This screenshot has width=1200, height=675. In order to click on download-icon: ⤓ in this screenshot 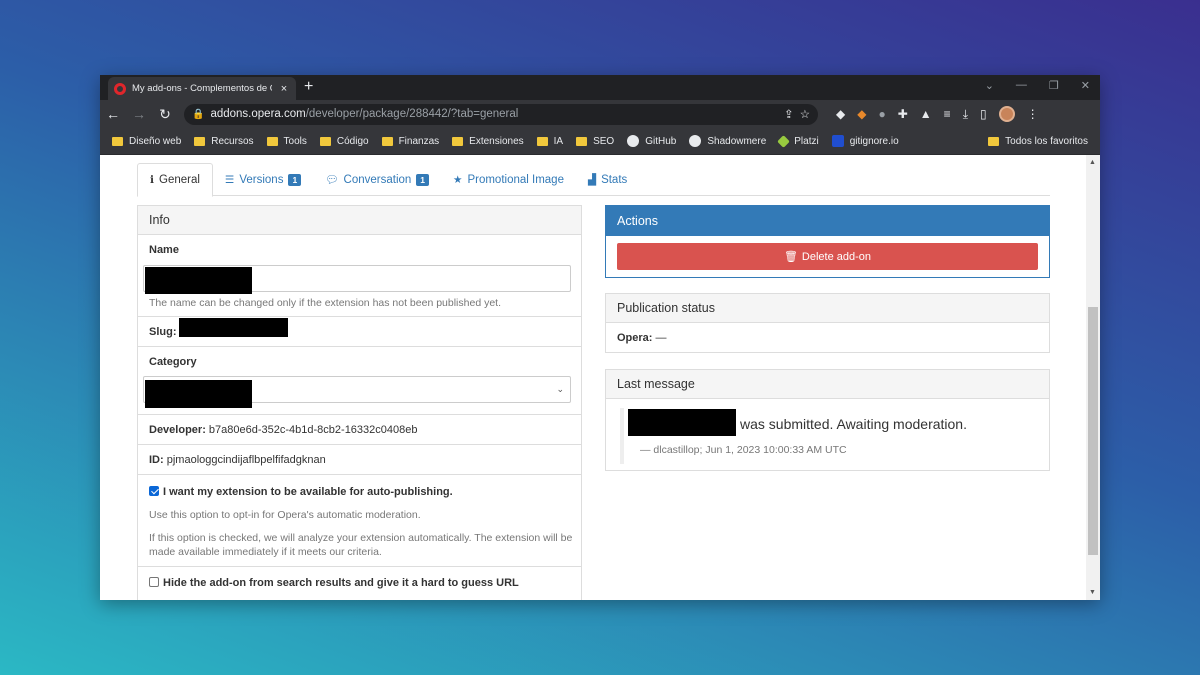, I will do `click(965, 114)`.